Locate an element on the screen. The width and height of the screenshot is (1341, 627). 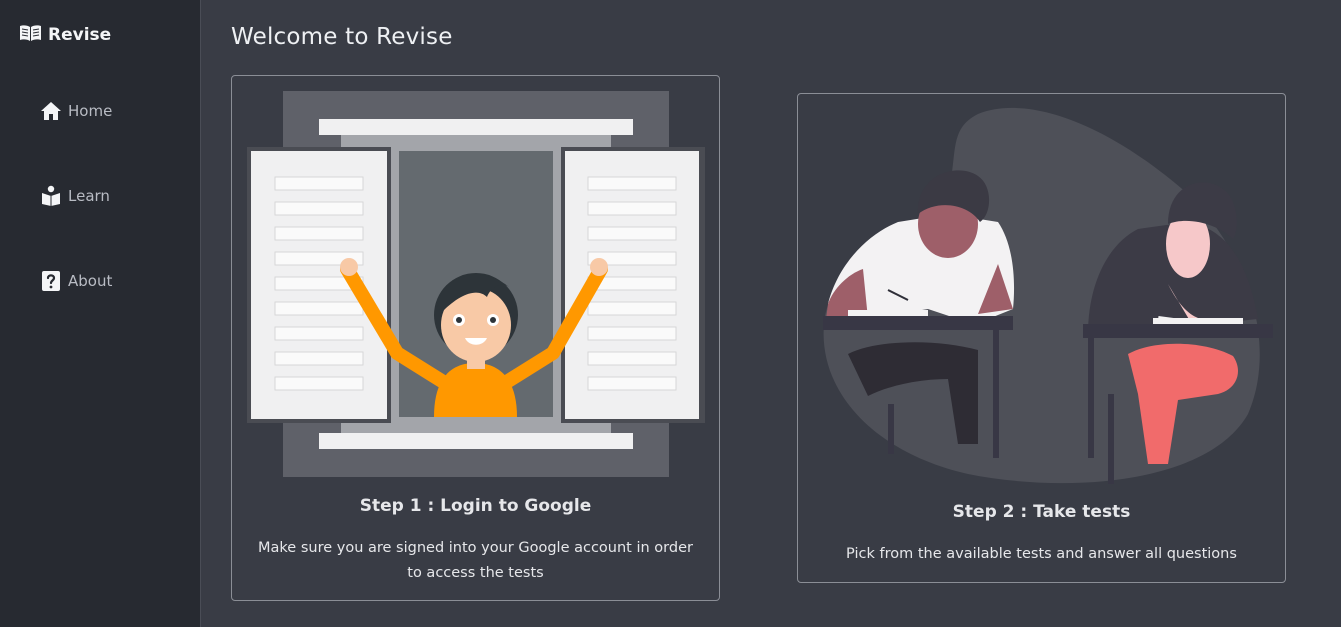
question-icon is located at coordinates (51, 281).